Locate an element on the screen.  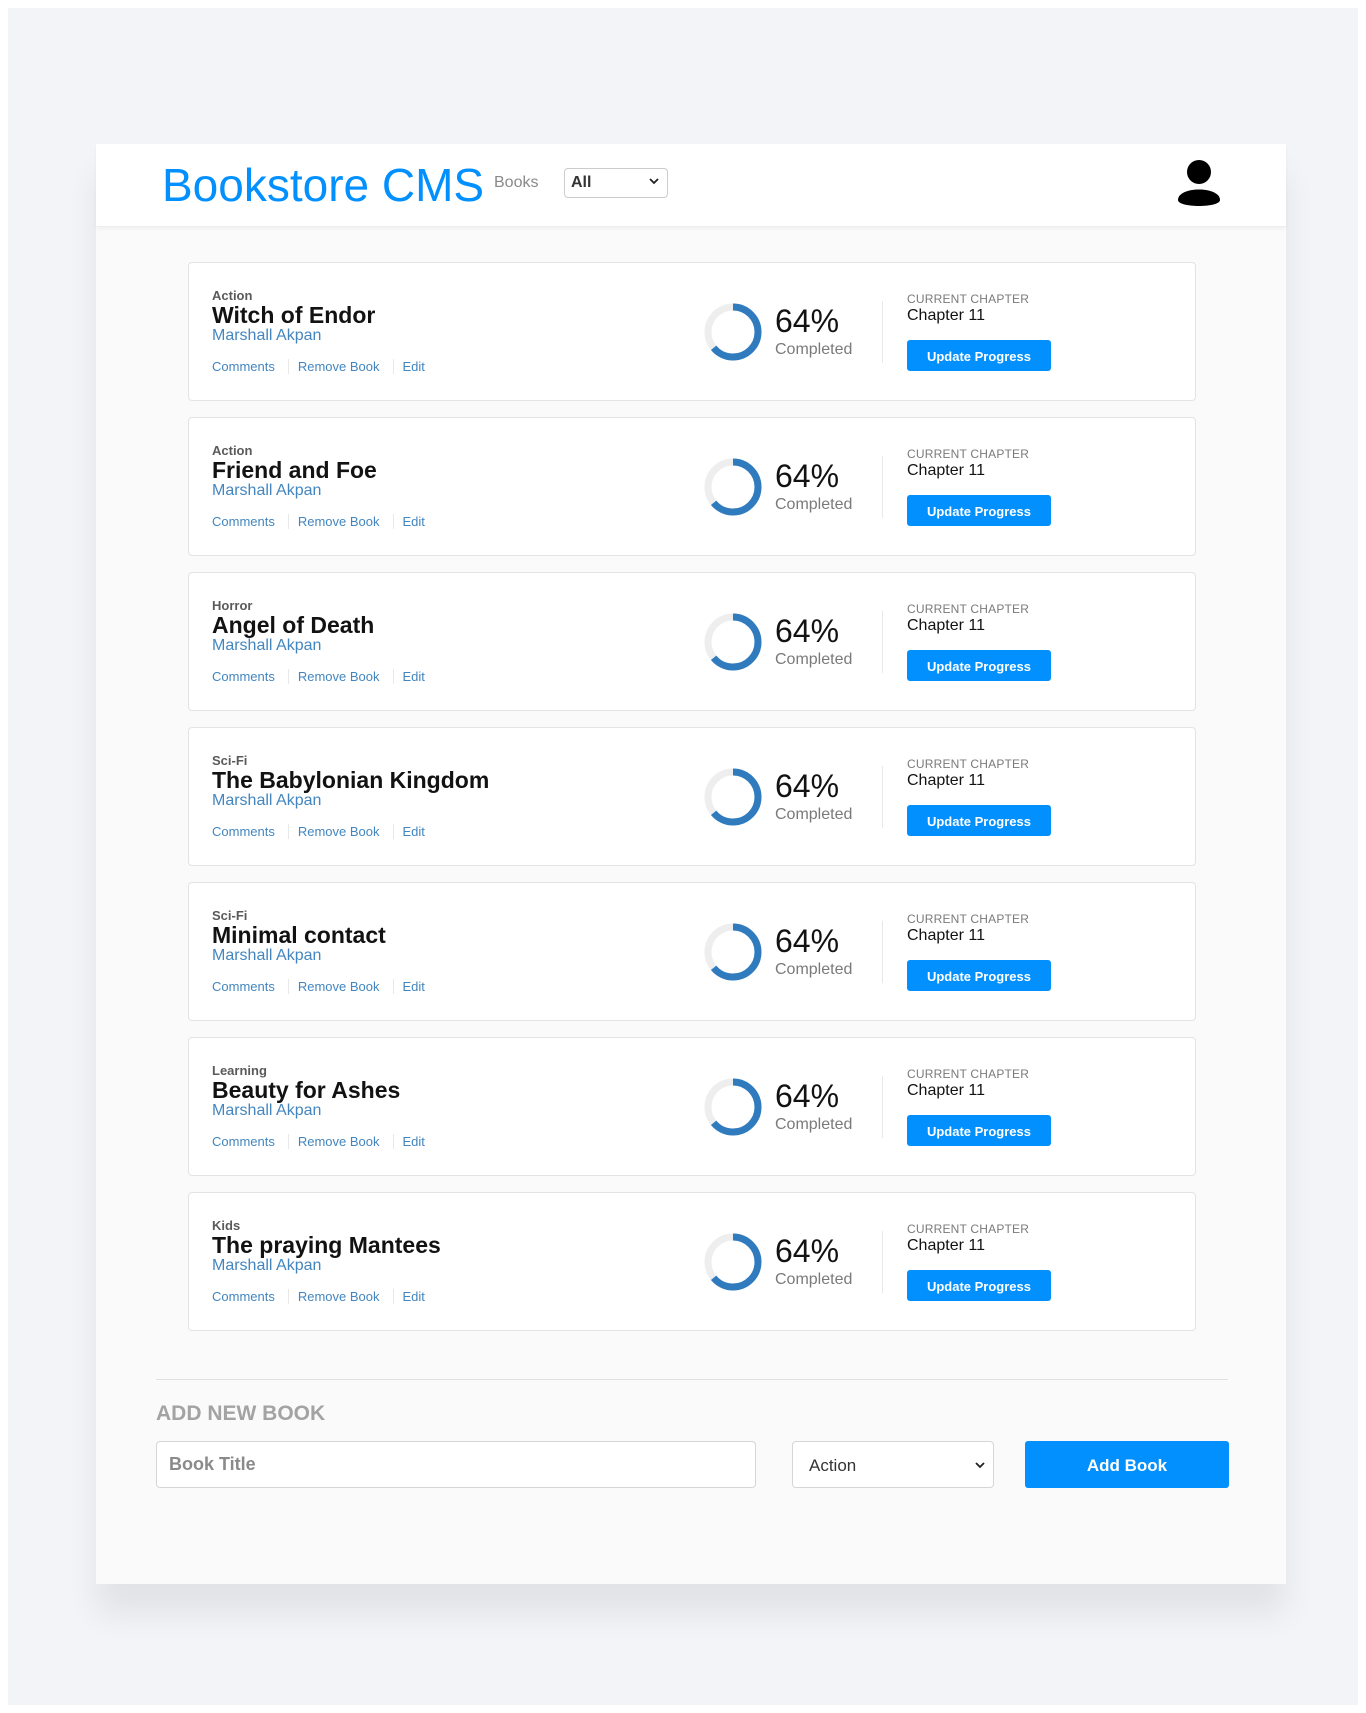
book-category-select: Action is located at coordinates (893, 1464).